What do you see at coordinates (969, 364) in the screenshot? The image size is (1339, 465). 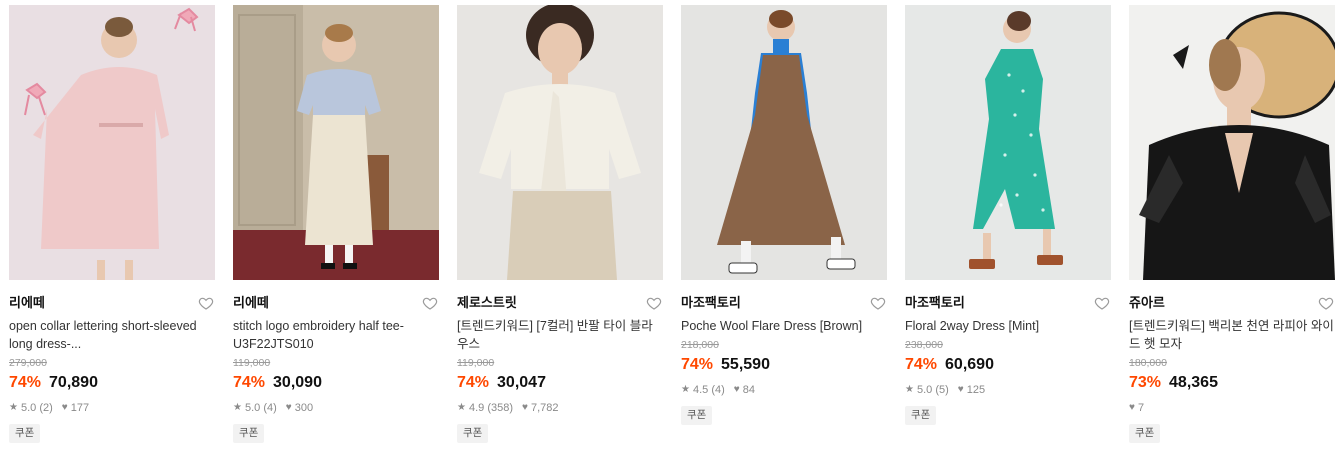 I see `sale-price: 60,690` at bounding box center [969, 364].